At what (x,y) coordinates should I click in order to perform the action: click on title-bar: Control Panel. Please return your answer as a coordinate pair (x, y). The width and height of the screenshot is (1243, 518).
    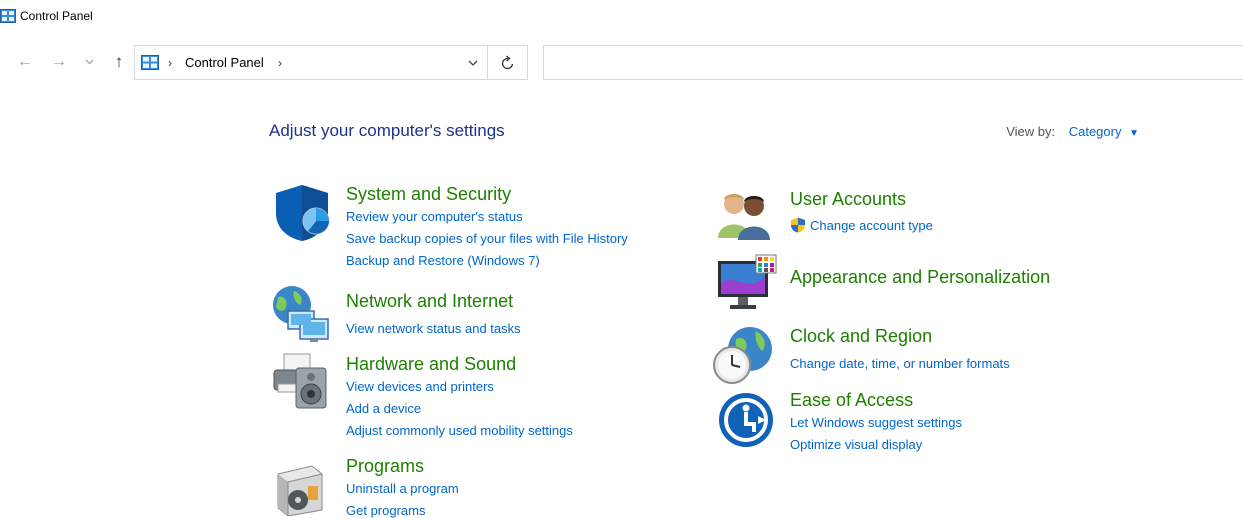
    Looking at the image, I should click on (621, 17).